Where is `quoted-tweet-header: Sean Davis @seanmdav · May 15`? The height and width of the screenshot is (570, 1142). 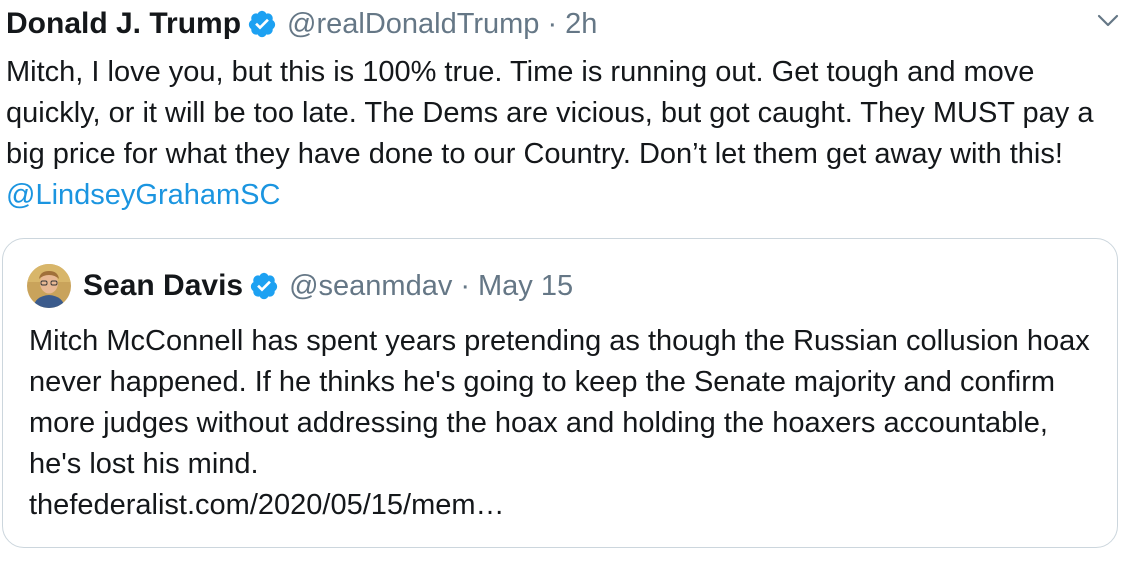
quoted-tweet-header: Sean Davis @seanmdav · May 15 is located at coordinates (300, 286).